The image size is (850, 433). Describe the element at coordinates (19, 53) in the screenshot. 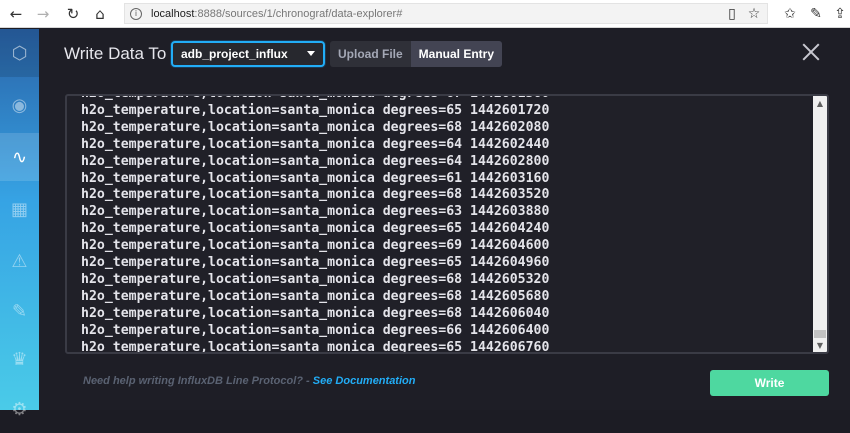

I see `chronograf-logo-icon: ⬡` at that location.